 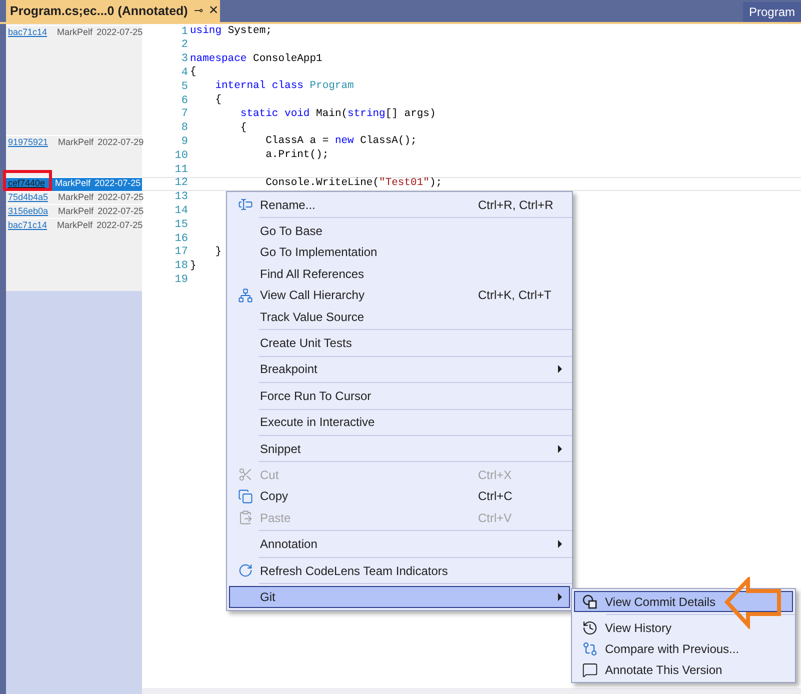 I want to click on document-tab: Program, so click(x=771, y=12).